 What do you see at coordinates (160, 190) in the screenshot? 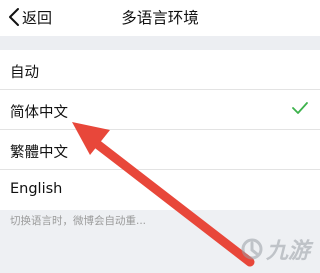
I see `language-option-english: English` at bounding box center [160, 190].